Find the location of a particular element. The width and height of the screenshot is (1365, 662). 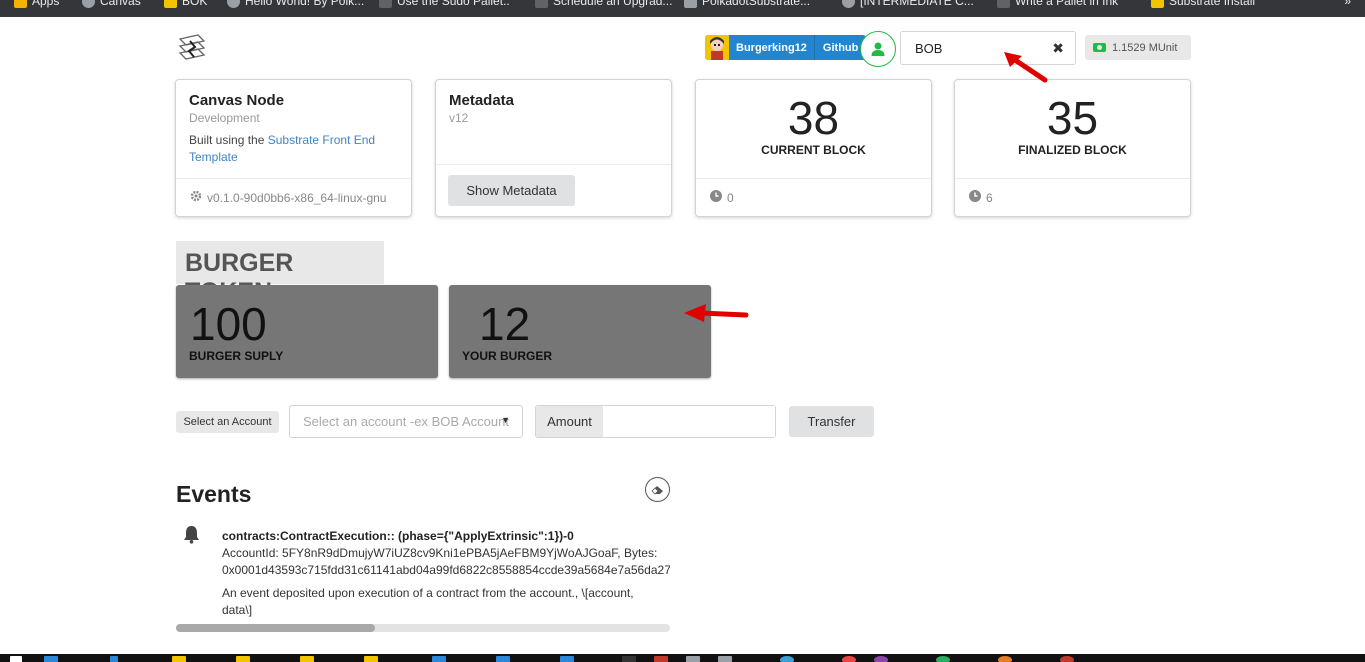

show-metadata-button: Show Metadata is located at coordinates (511, 190).